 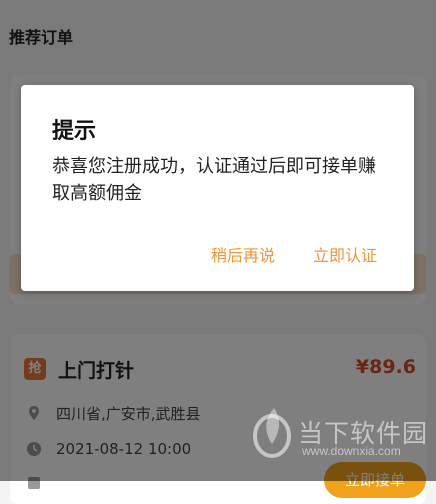 What do you see at coordinates (272, 433) in the screenshot?
I see `watermark-logo-icon` at bounding box center [272, 433].